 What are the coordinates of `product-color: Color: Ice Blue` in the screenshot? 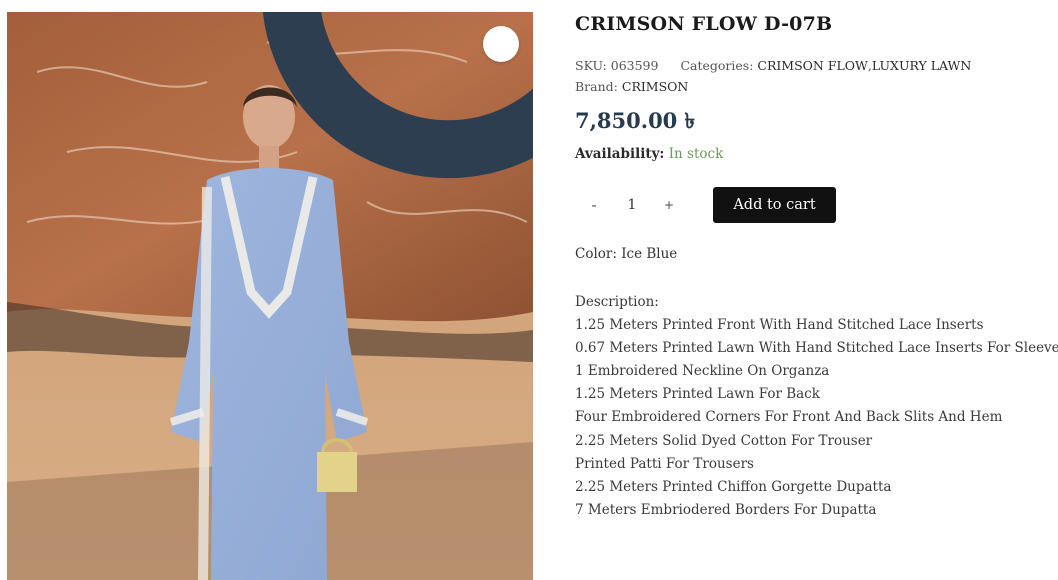 It's located at (626, 254).